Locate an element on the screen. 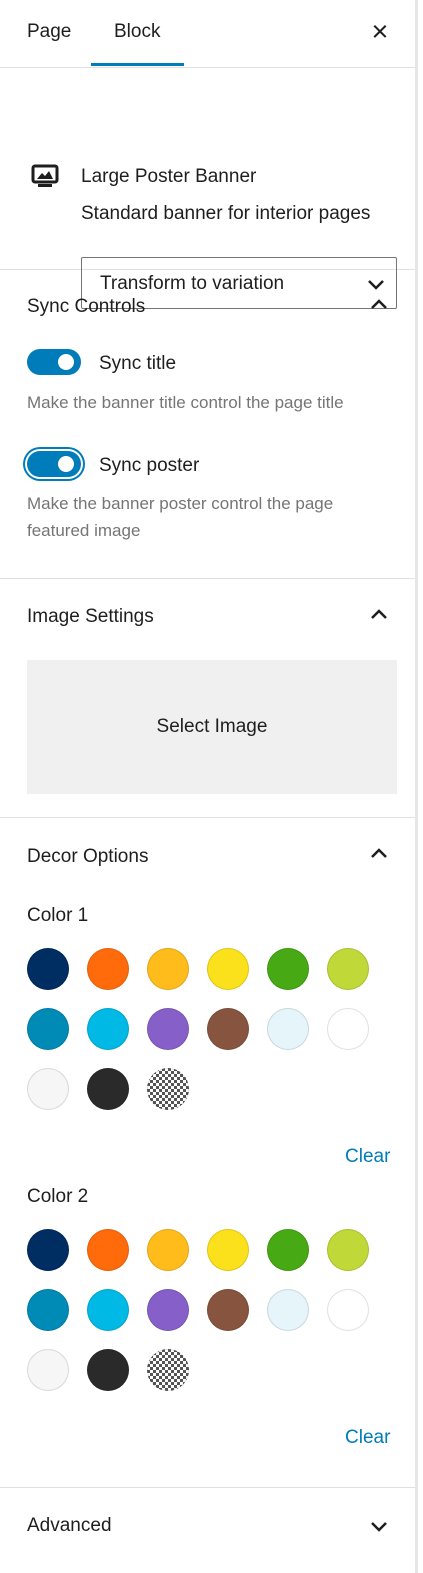 The image size is (423, 1573). advanced-panel: Advanced is located at coordinates (207, 1530).